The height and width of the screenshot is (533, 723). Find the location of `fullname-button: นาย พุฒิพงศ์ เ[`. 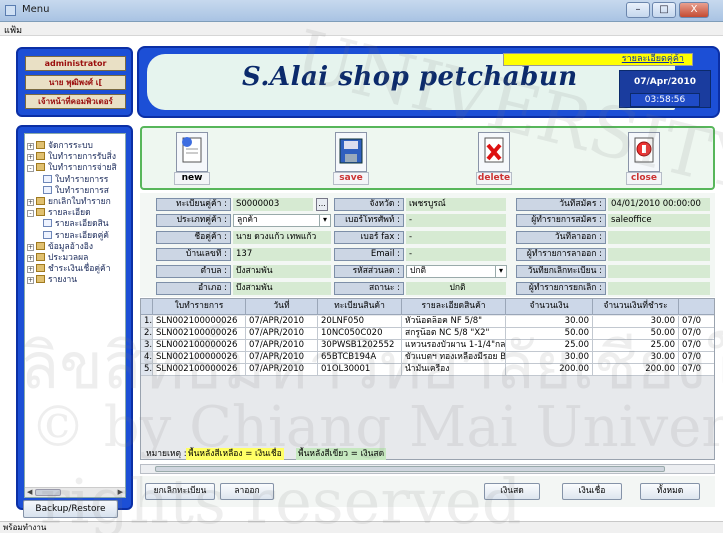

fullname-button: นาย พุฒิพงศ์ เ[ is located at coordinates (75, 82).